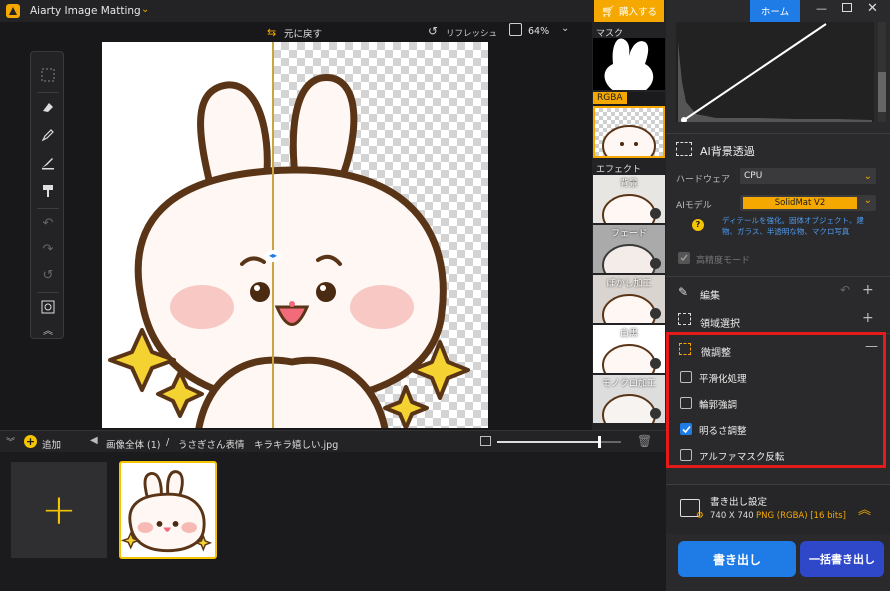 The image size is (890, 591). Describe the element at coordinates (48, 191) in the screenshot. I see `paint-roller-icon` at that location.